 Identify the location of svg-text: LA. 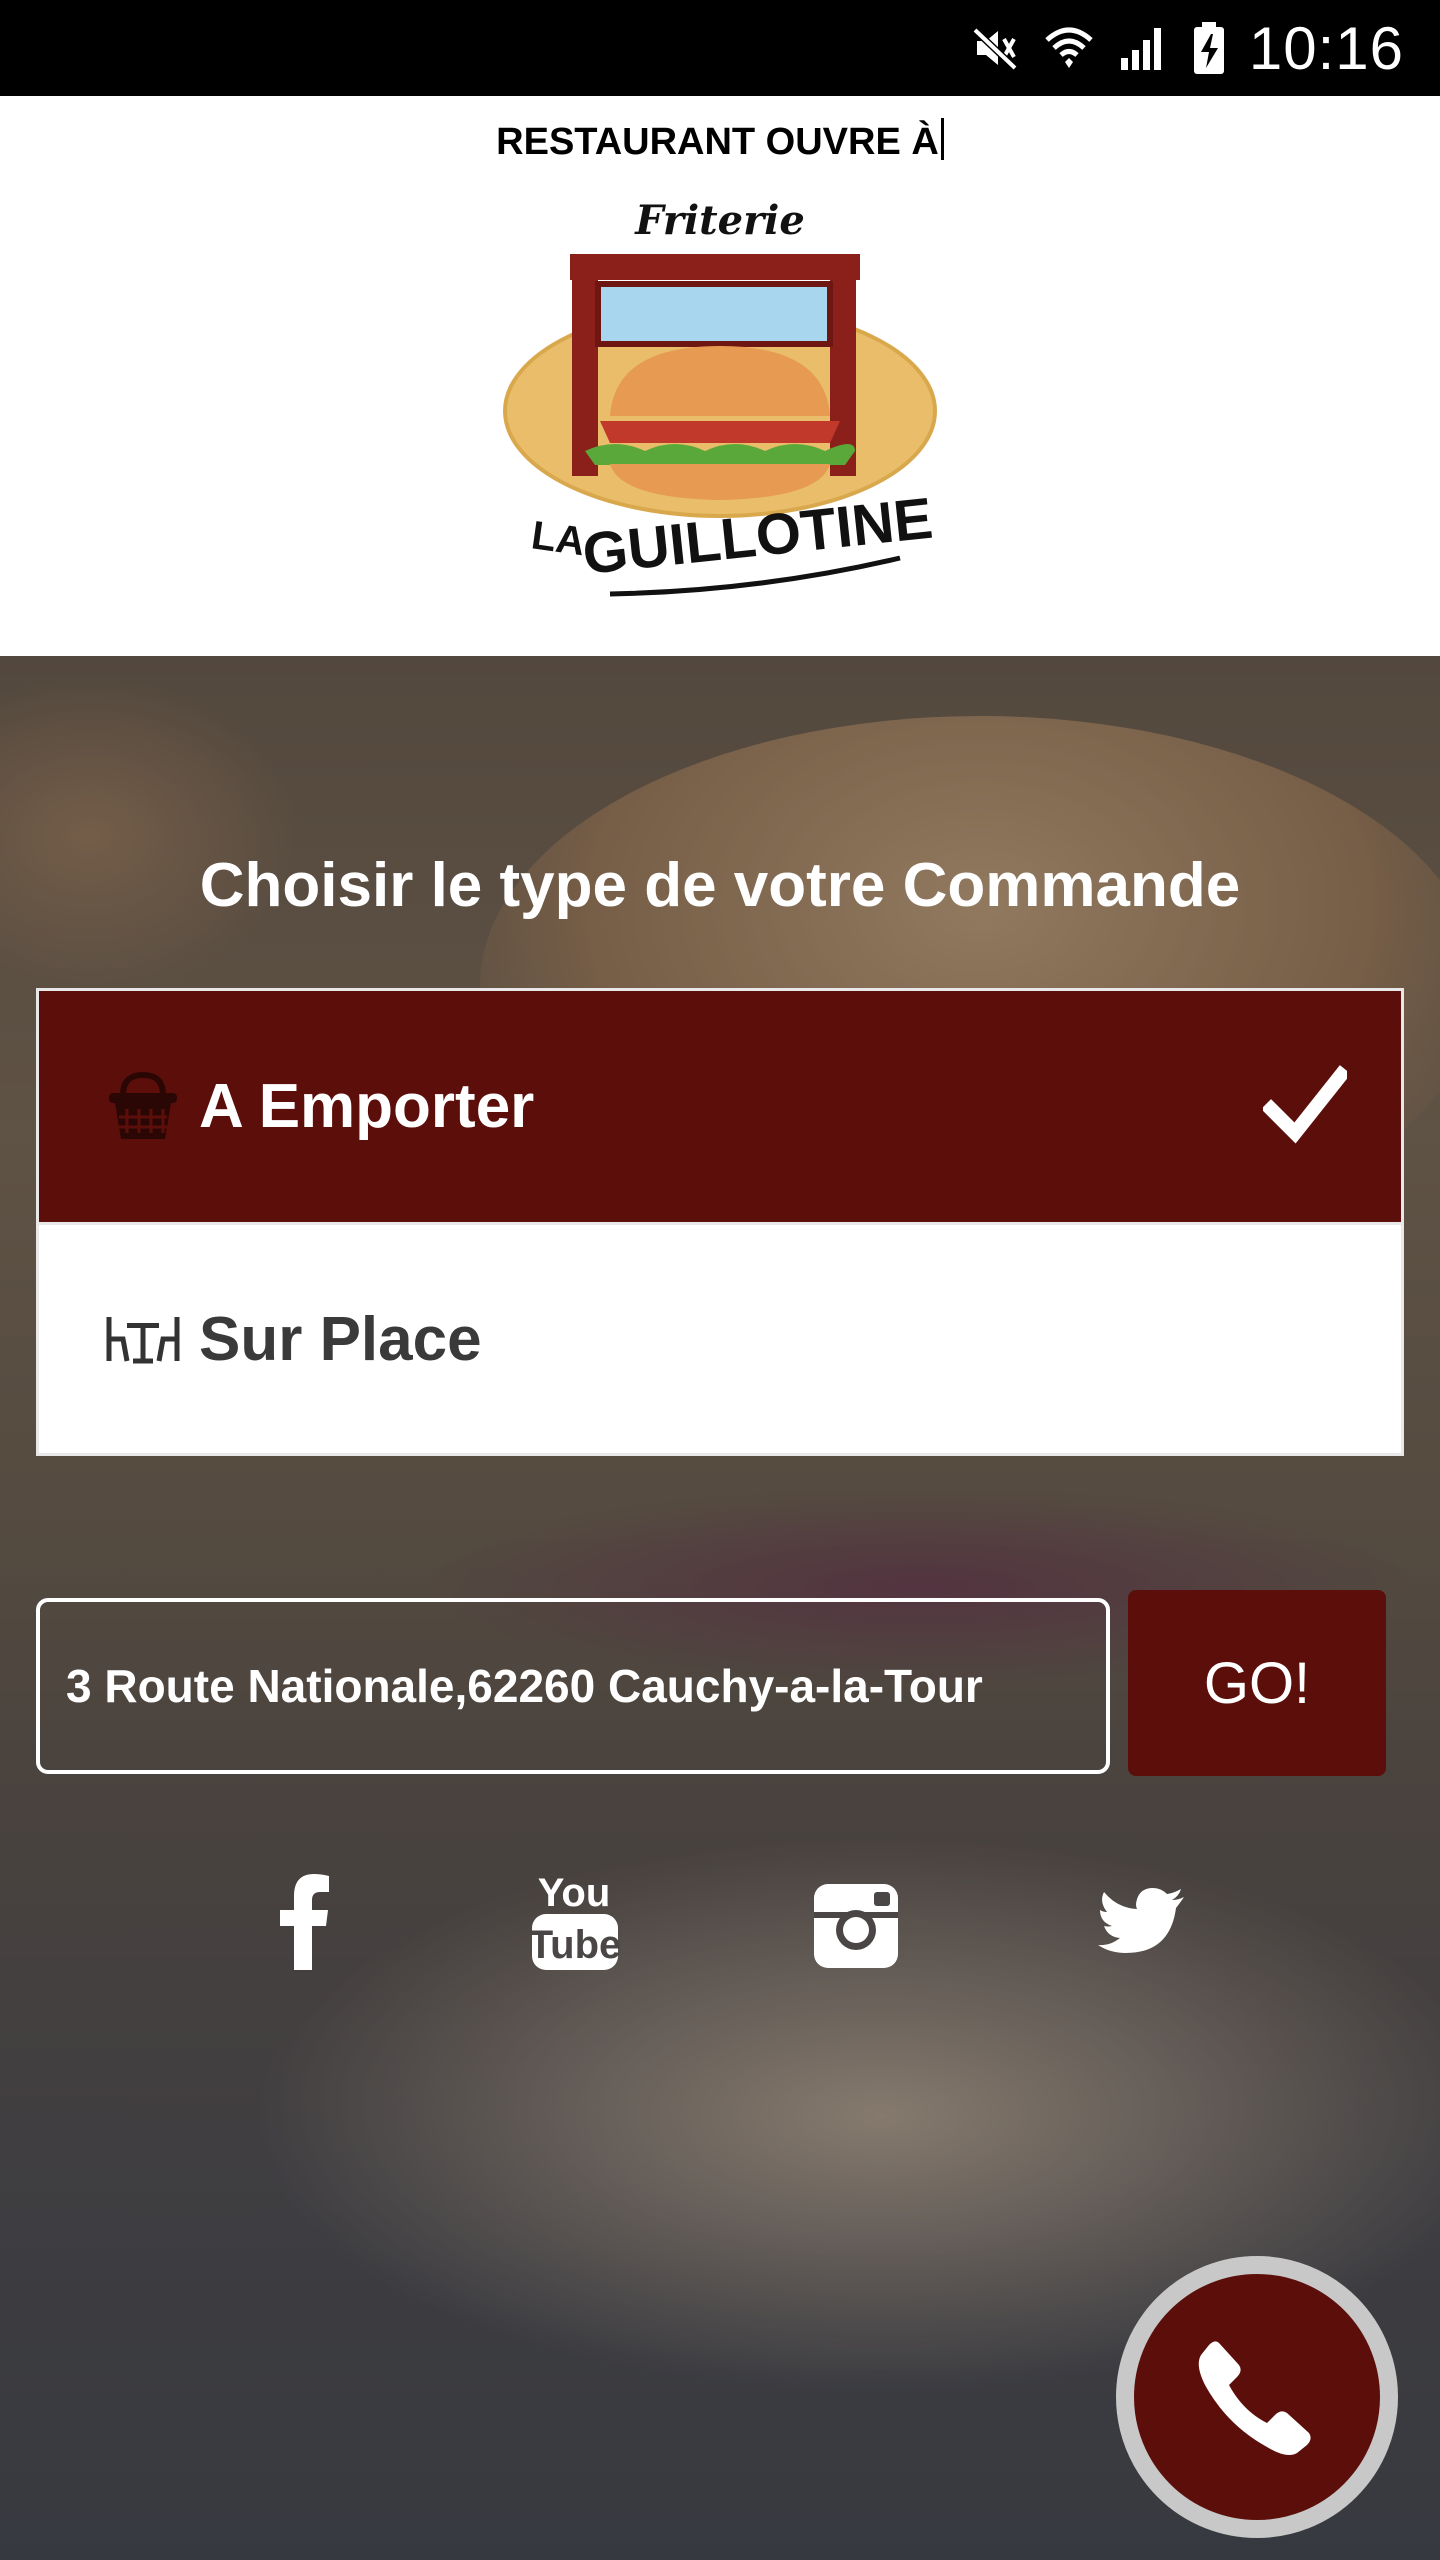
(558, 538).